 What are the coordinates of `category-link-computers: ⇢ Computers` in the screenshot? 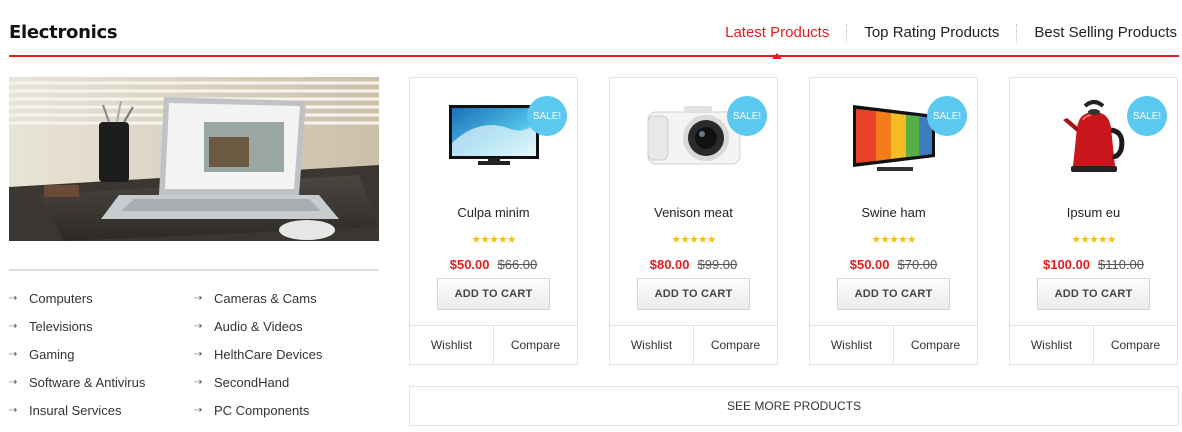 It's located at (101, 298).